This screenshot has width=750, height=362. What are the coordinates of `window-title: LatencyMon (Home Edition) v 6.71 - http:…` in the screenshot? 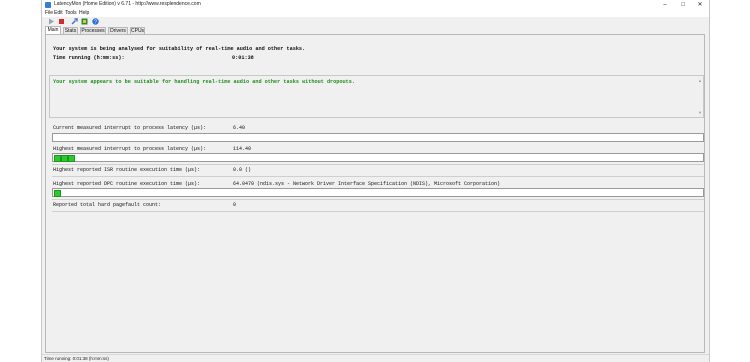 It's located at (127, 4).